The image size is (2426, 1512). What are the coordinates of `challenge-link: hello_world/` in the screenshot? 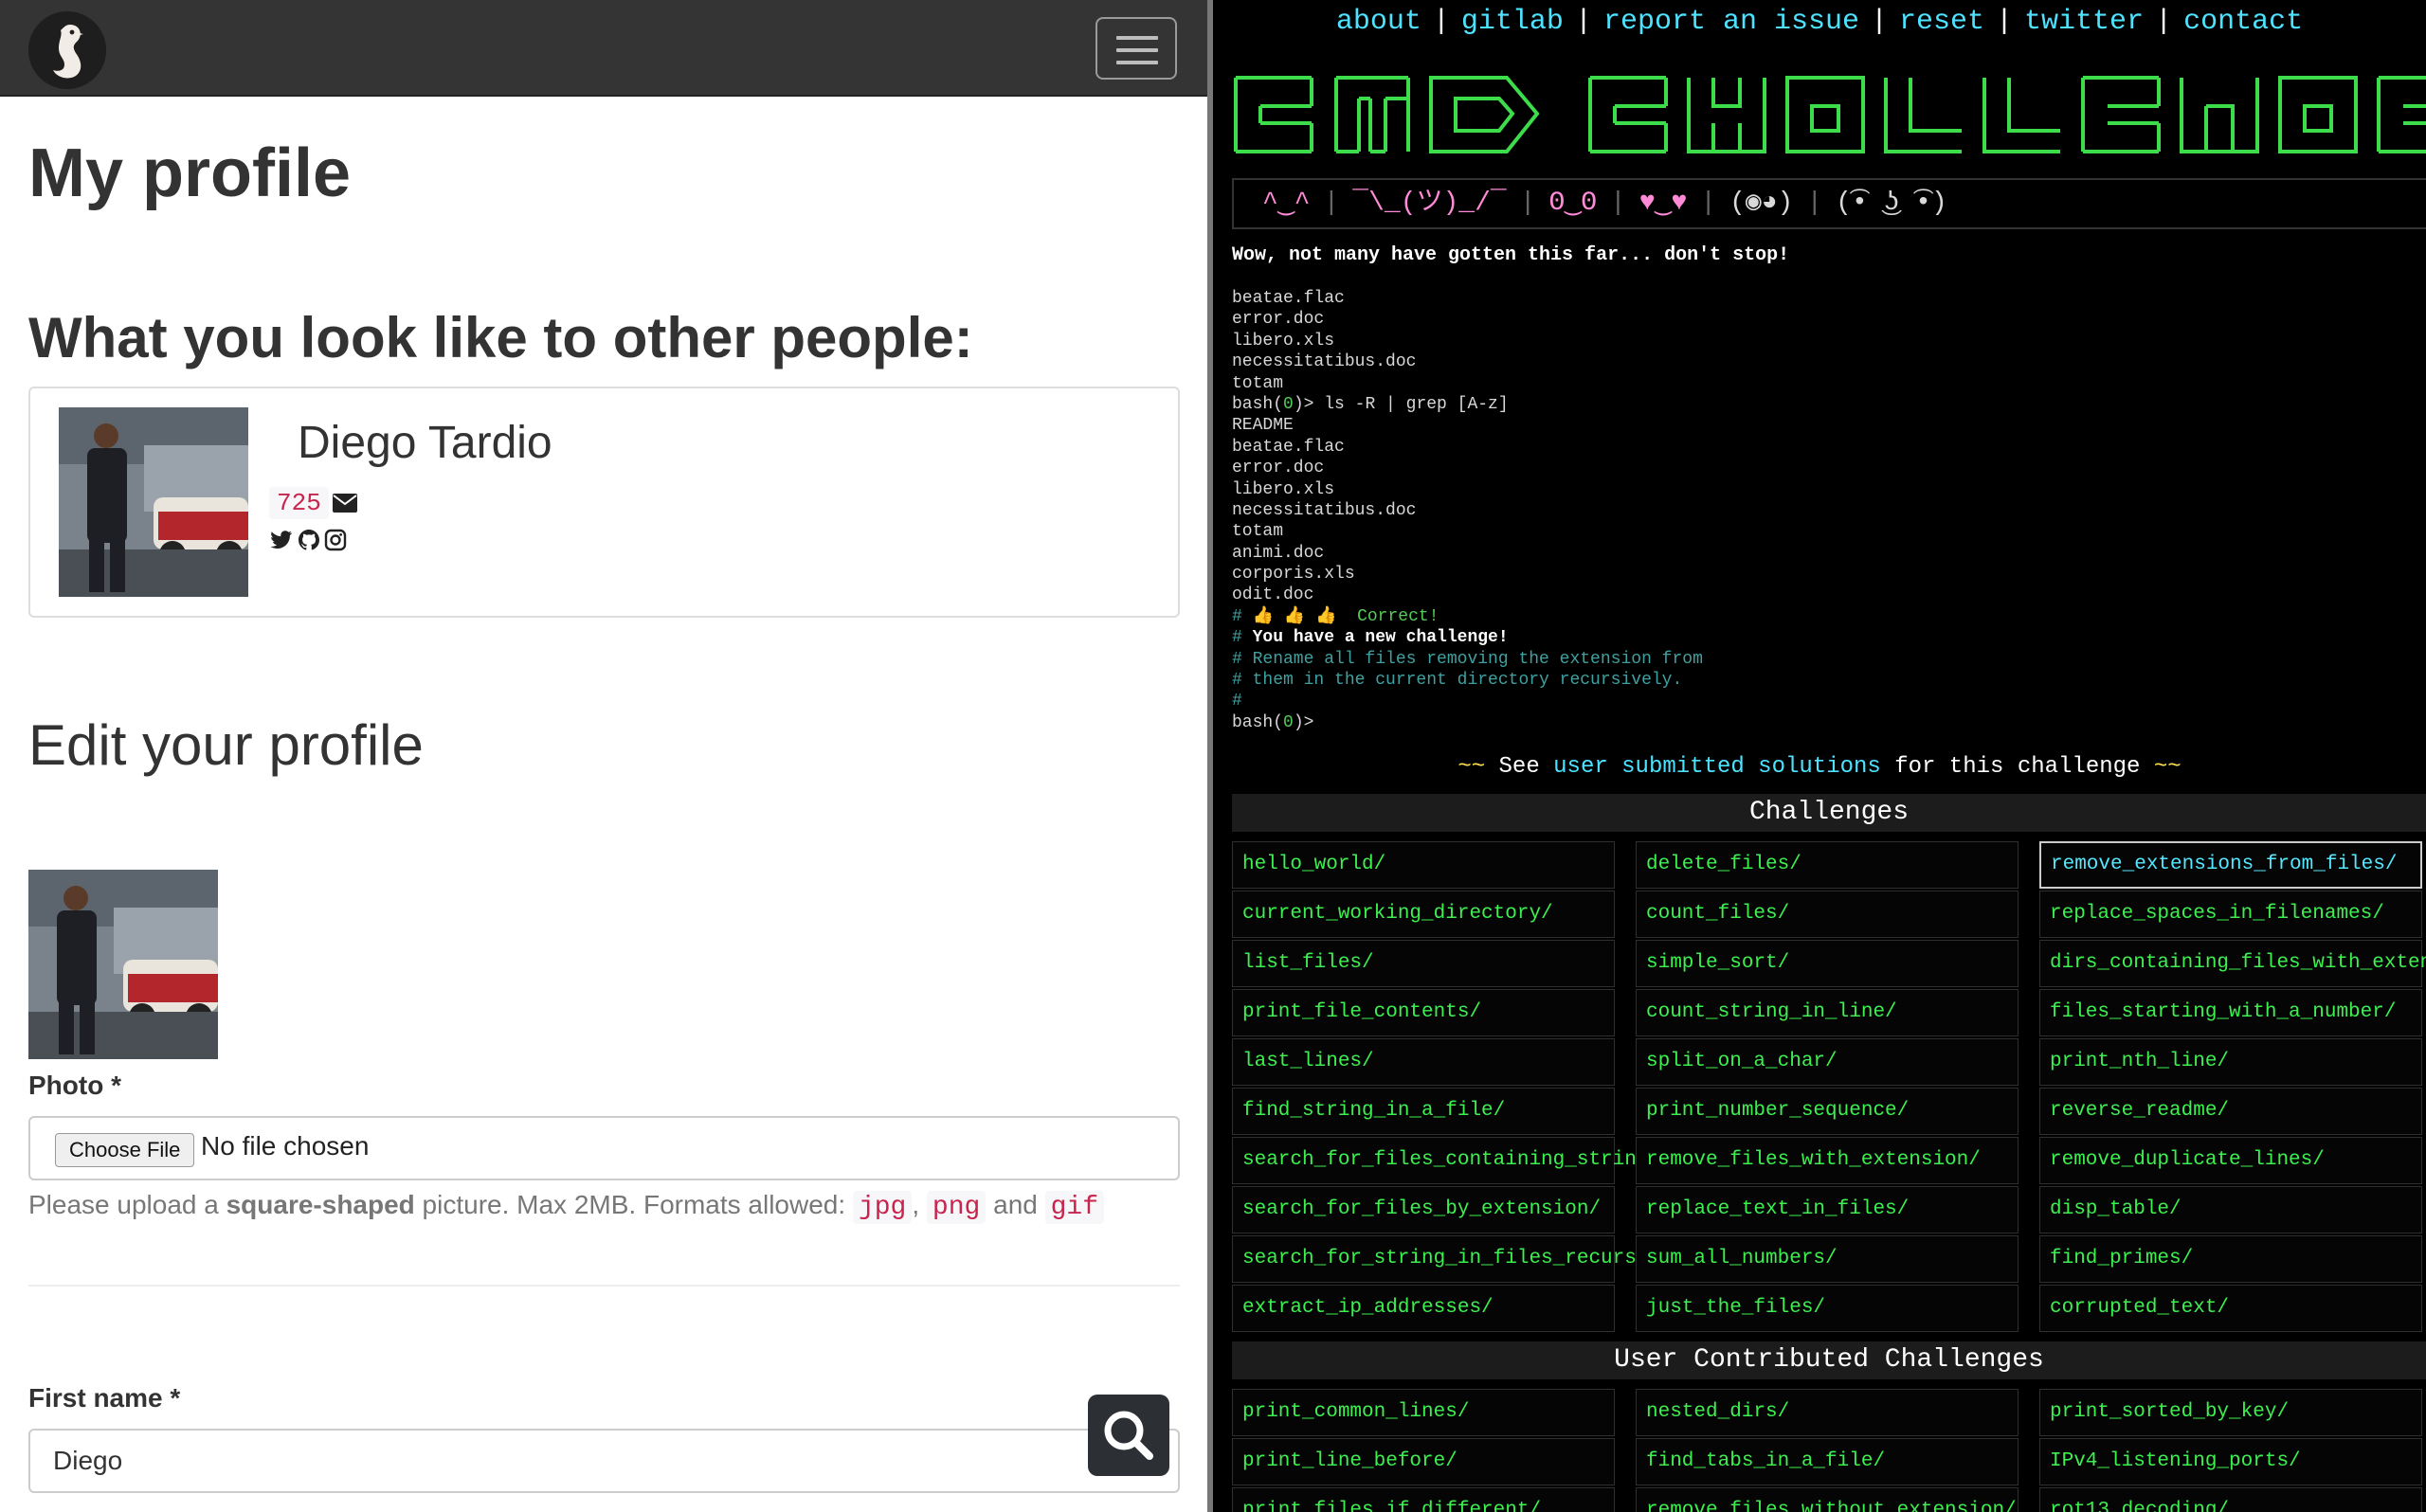 It's located at (1423, 865).